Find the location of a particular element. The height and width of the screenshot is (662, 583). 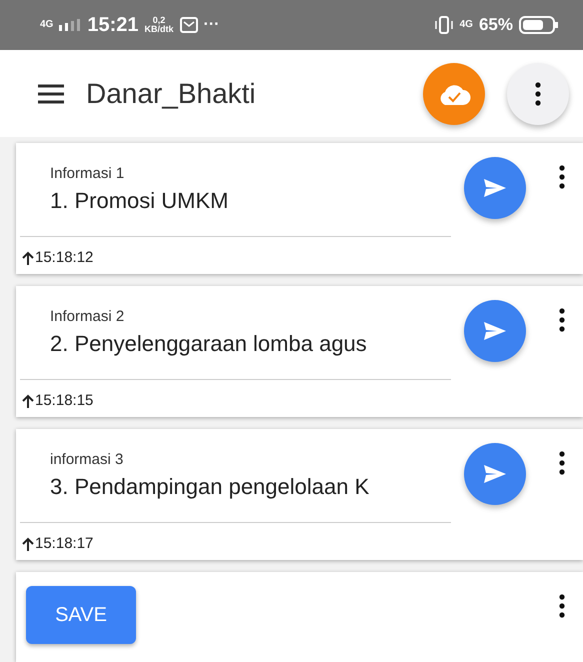

field-value: 3. Pendampingan pengelolaan K is located at coordinates (210, 487).